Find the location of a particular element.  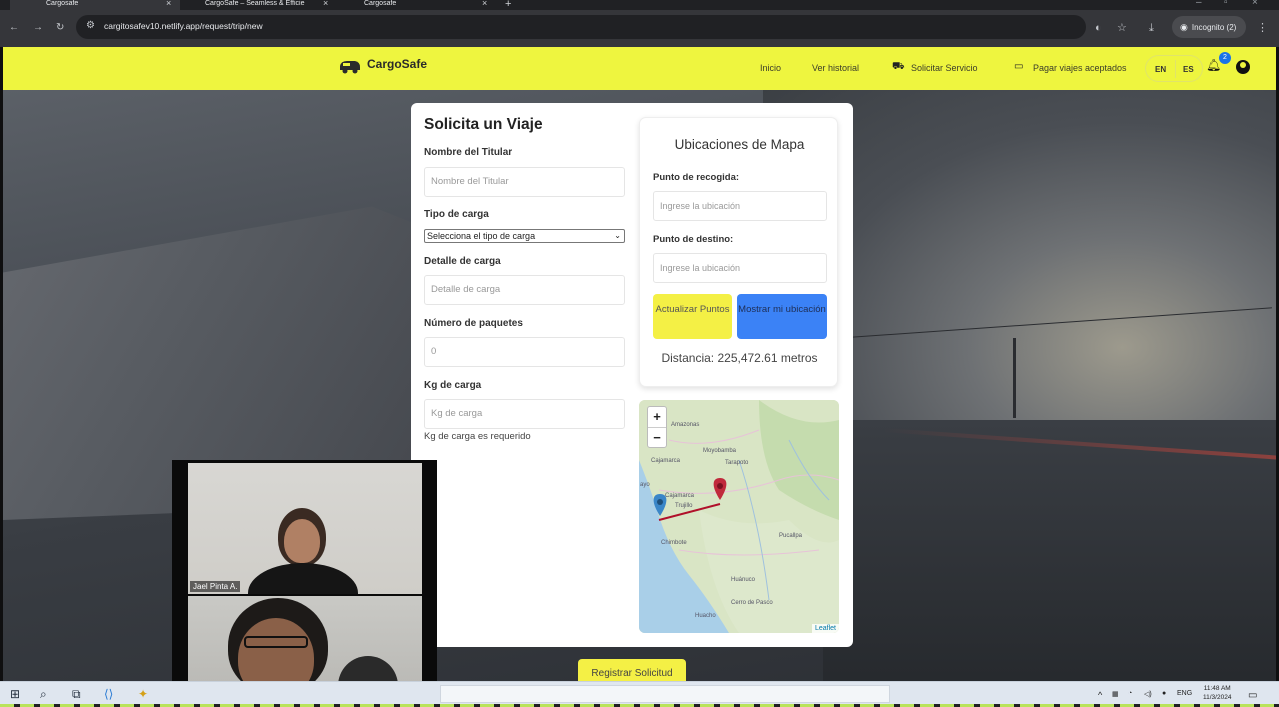

destination-input: Ingrese la ubicación is located at coordinates (740, 268).